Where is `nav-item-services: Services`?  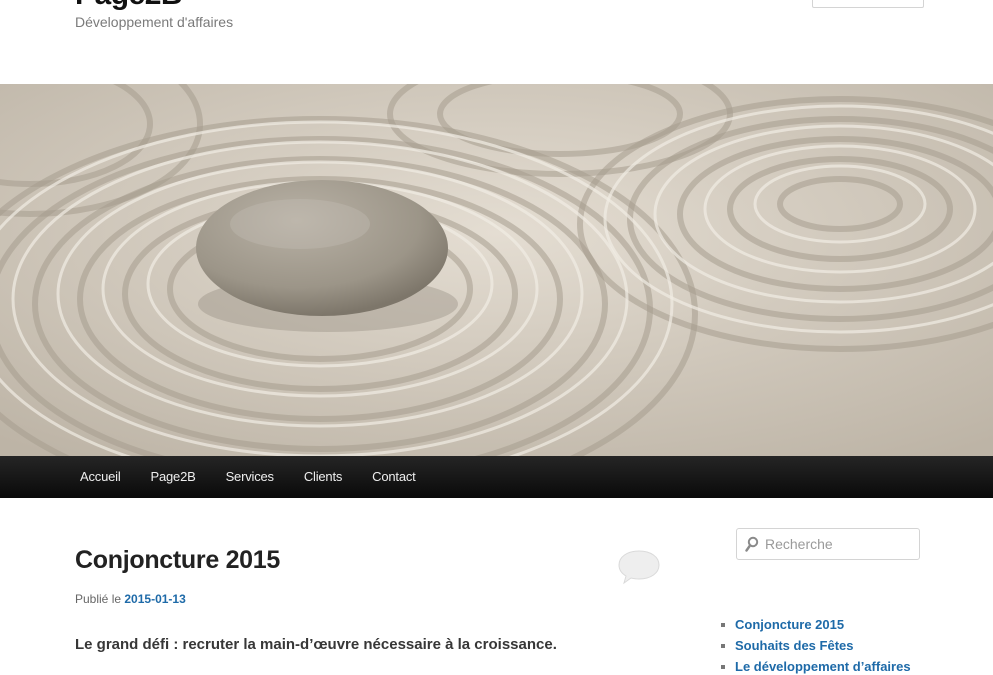
nav-item-services: Services is located at coordinates (250, 477).